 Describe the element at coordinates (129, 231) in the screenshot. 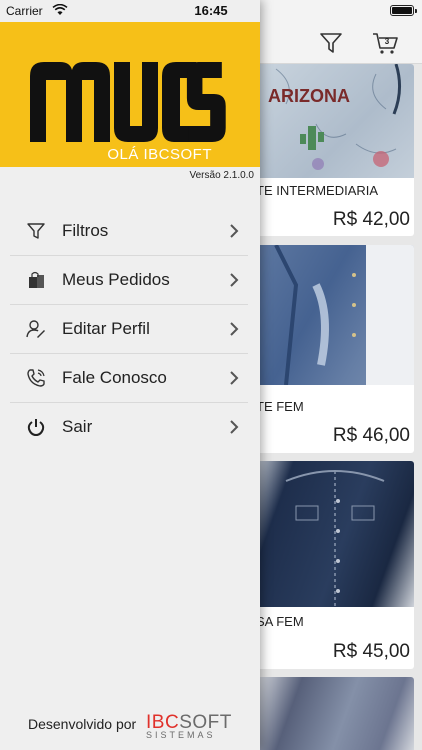

I see `menu-item-filtros: Filtros` at that location.